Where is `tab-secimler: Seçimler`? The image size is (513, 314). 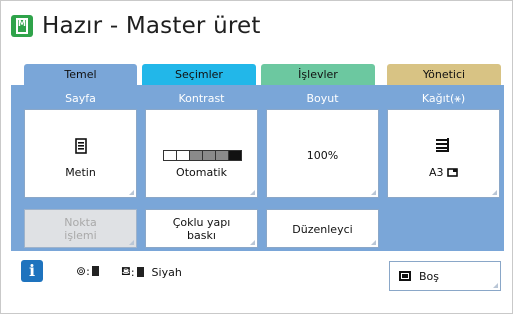 tab-secimler: Seçimler is located at coordinates (199, 74).